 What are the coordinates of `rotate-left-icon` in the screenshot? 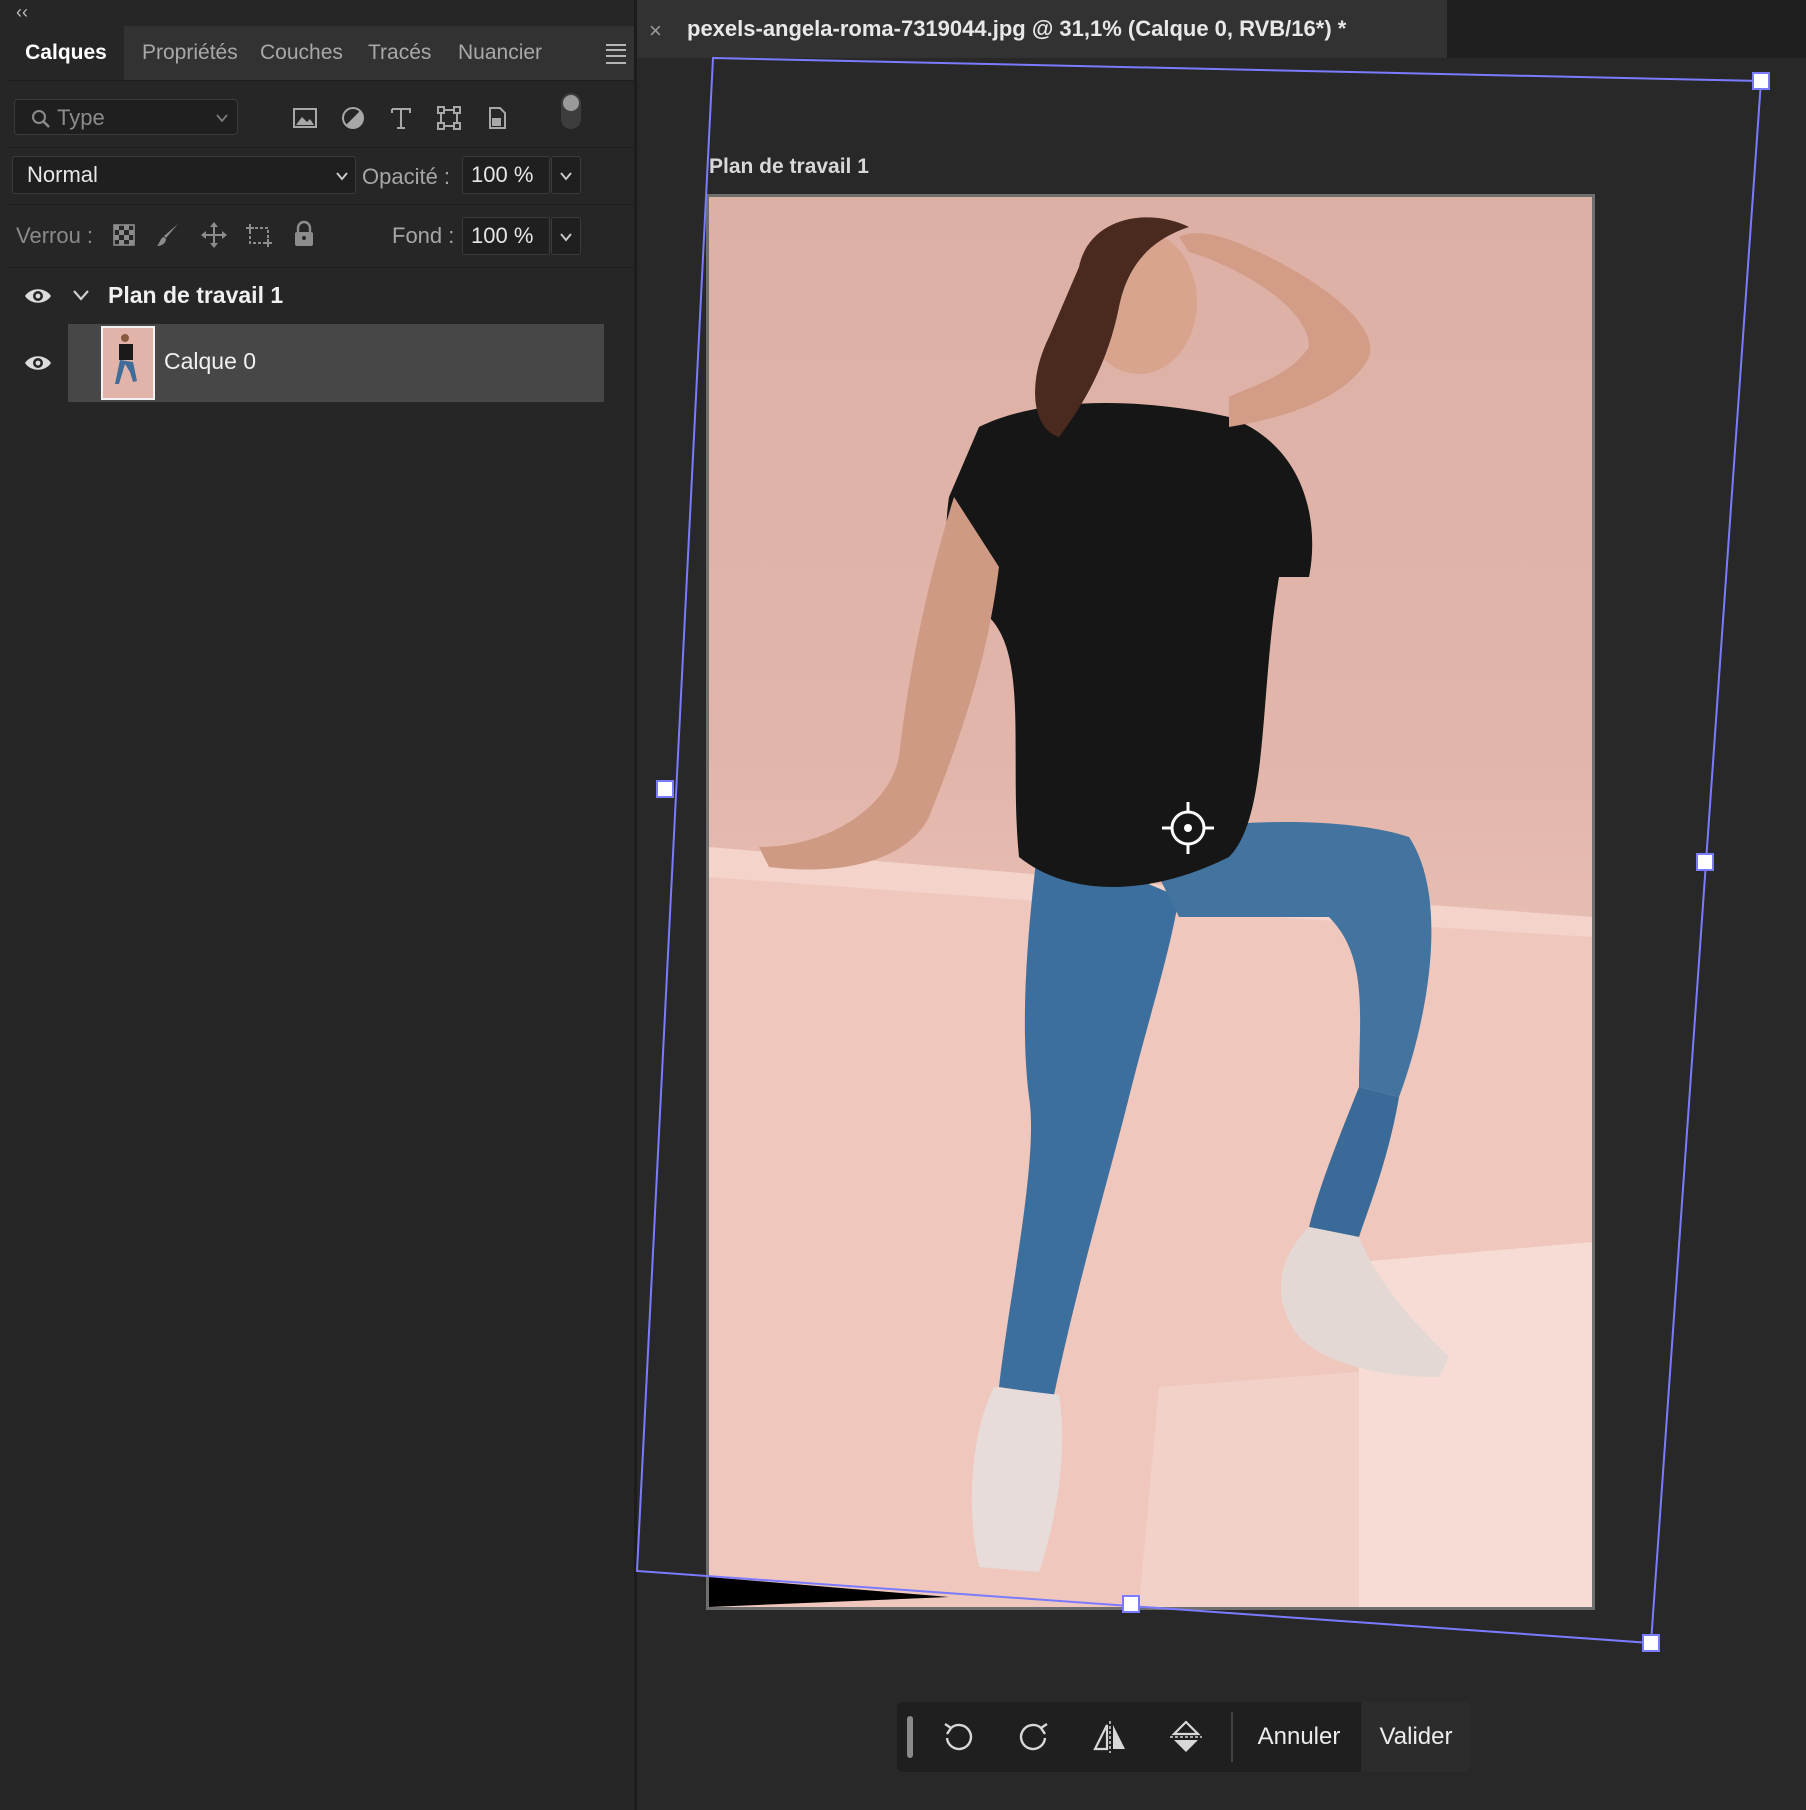 It's located at (958, 1737).